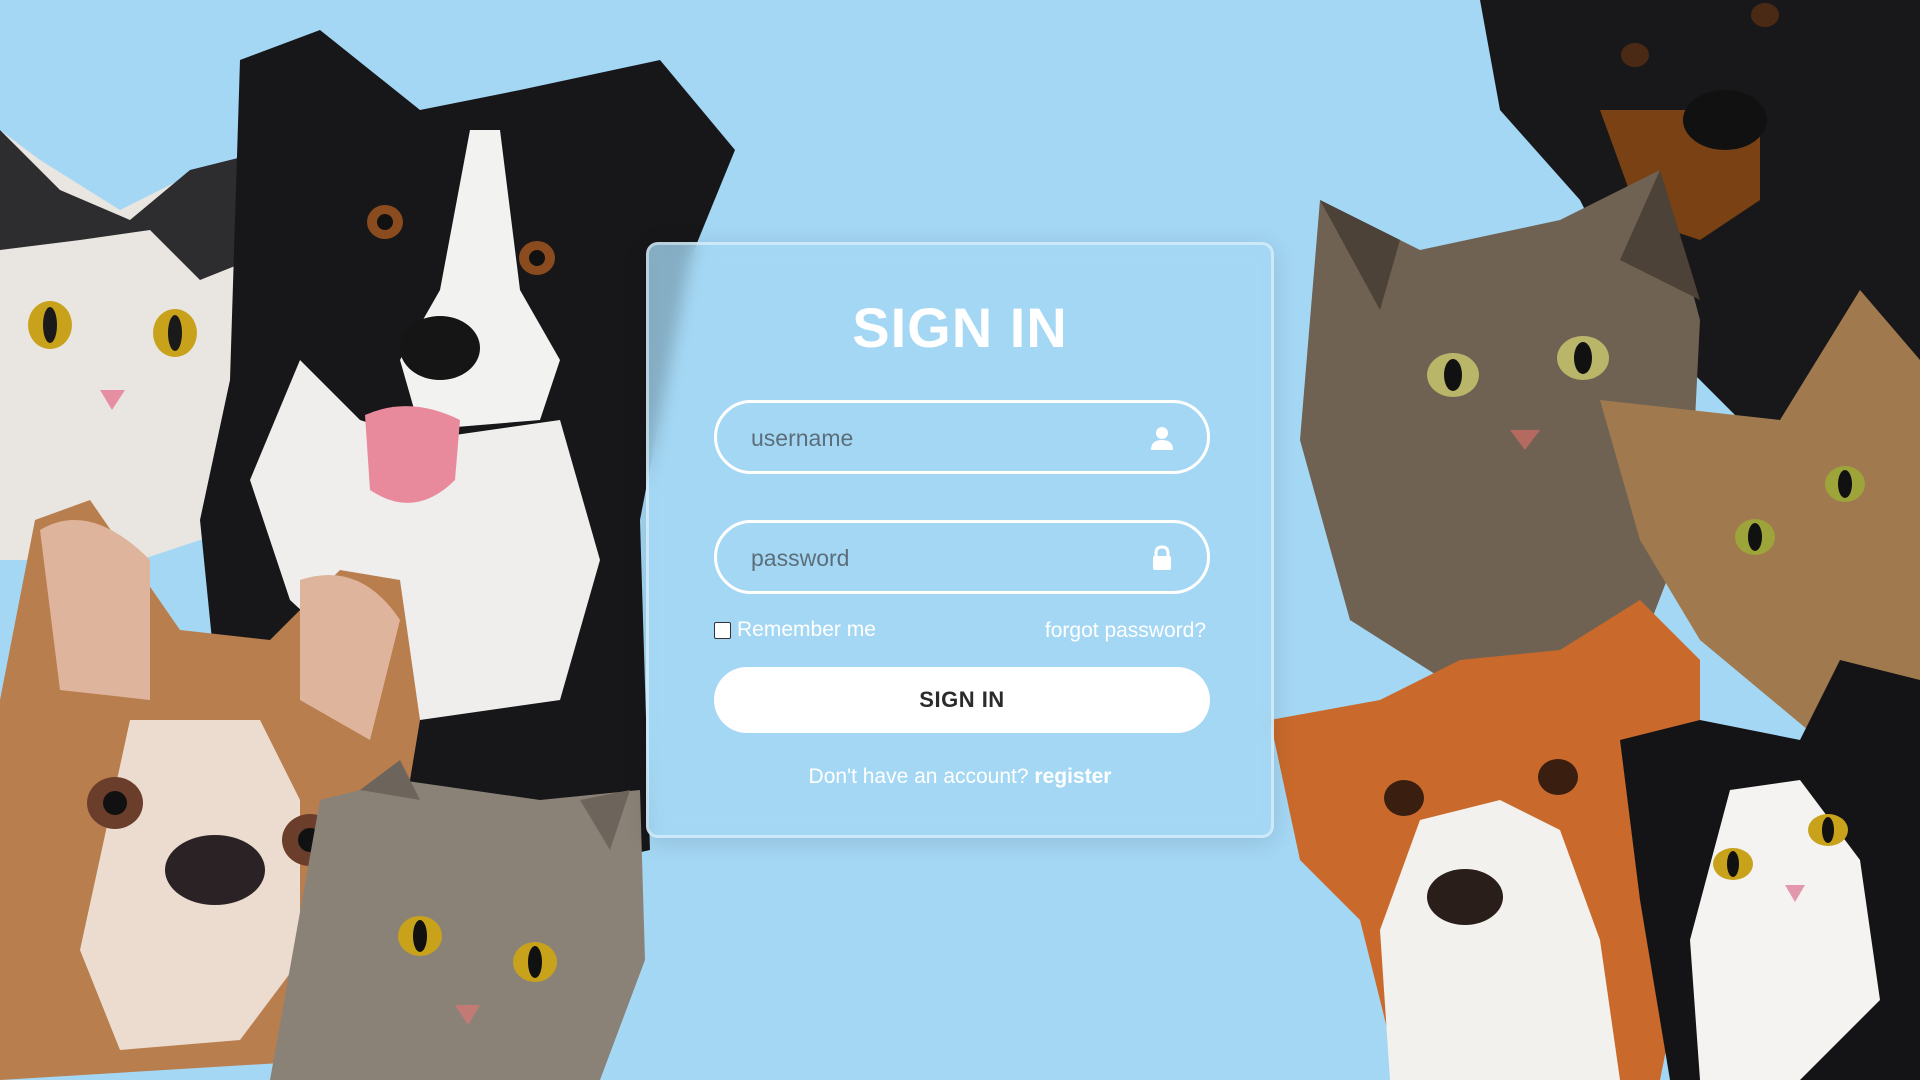 Image resolution: width=1920 pixels, height=1080 pixels. I want to click on password-field, so click(962, 557).